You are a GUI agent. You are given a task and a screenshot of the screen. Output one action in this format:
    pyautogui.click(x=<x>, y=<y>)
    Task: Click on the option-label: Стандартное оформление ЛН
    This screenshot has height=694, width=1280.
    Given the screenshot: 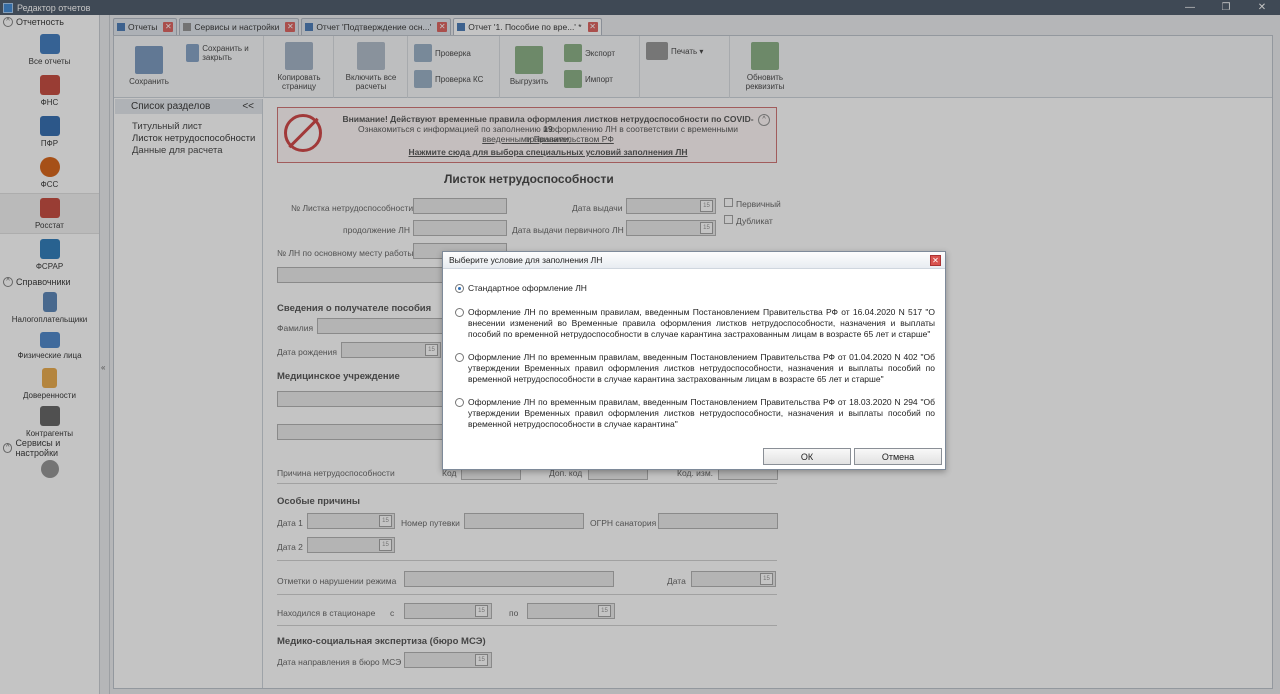 What is the action you would take?
    pyautogui.click(x=527, y=288)
    